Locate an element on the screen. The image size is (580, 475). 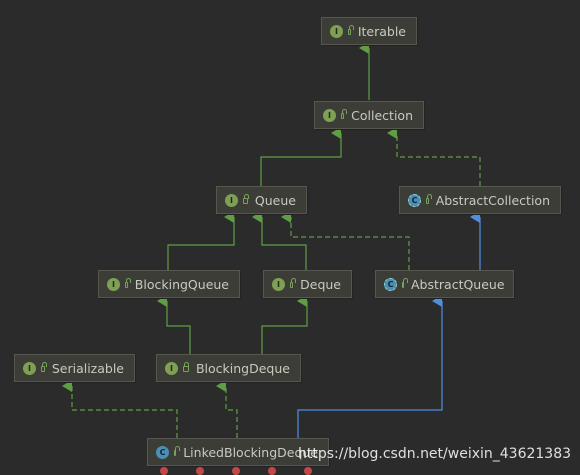
edge-linkedblockingdeque-blockingdeque is located at coordinates (227, 409).